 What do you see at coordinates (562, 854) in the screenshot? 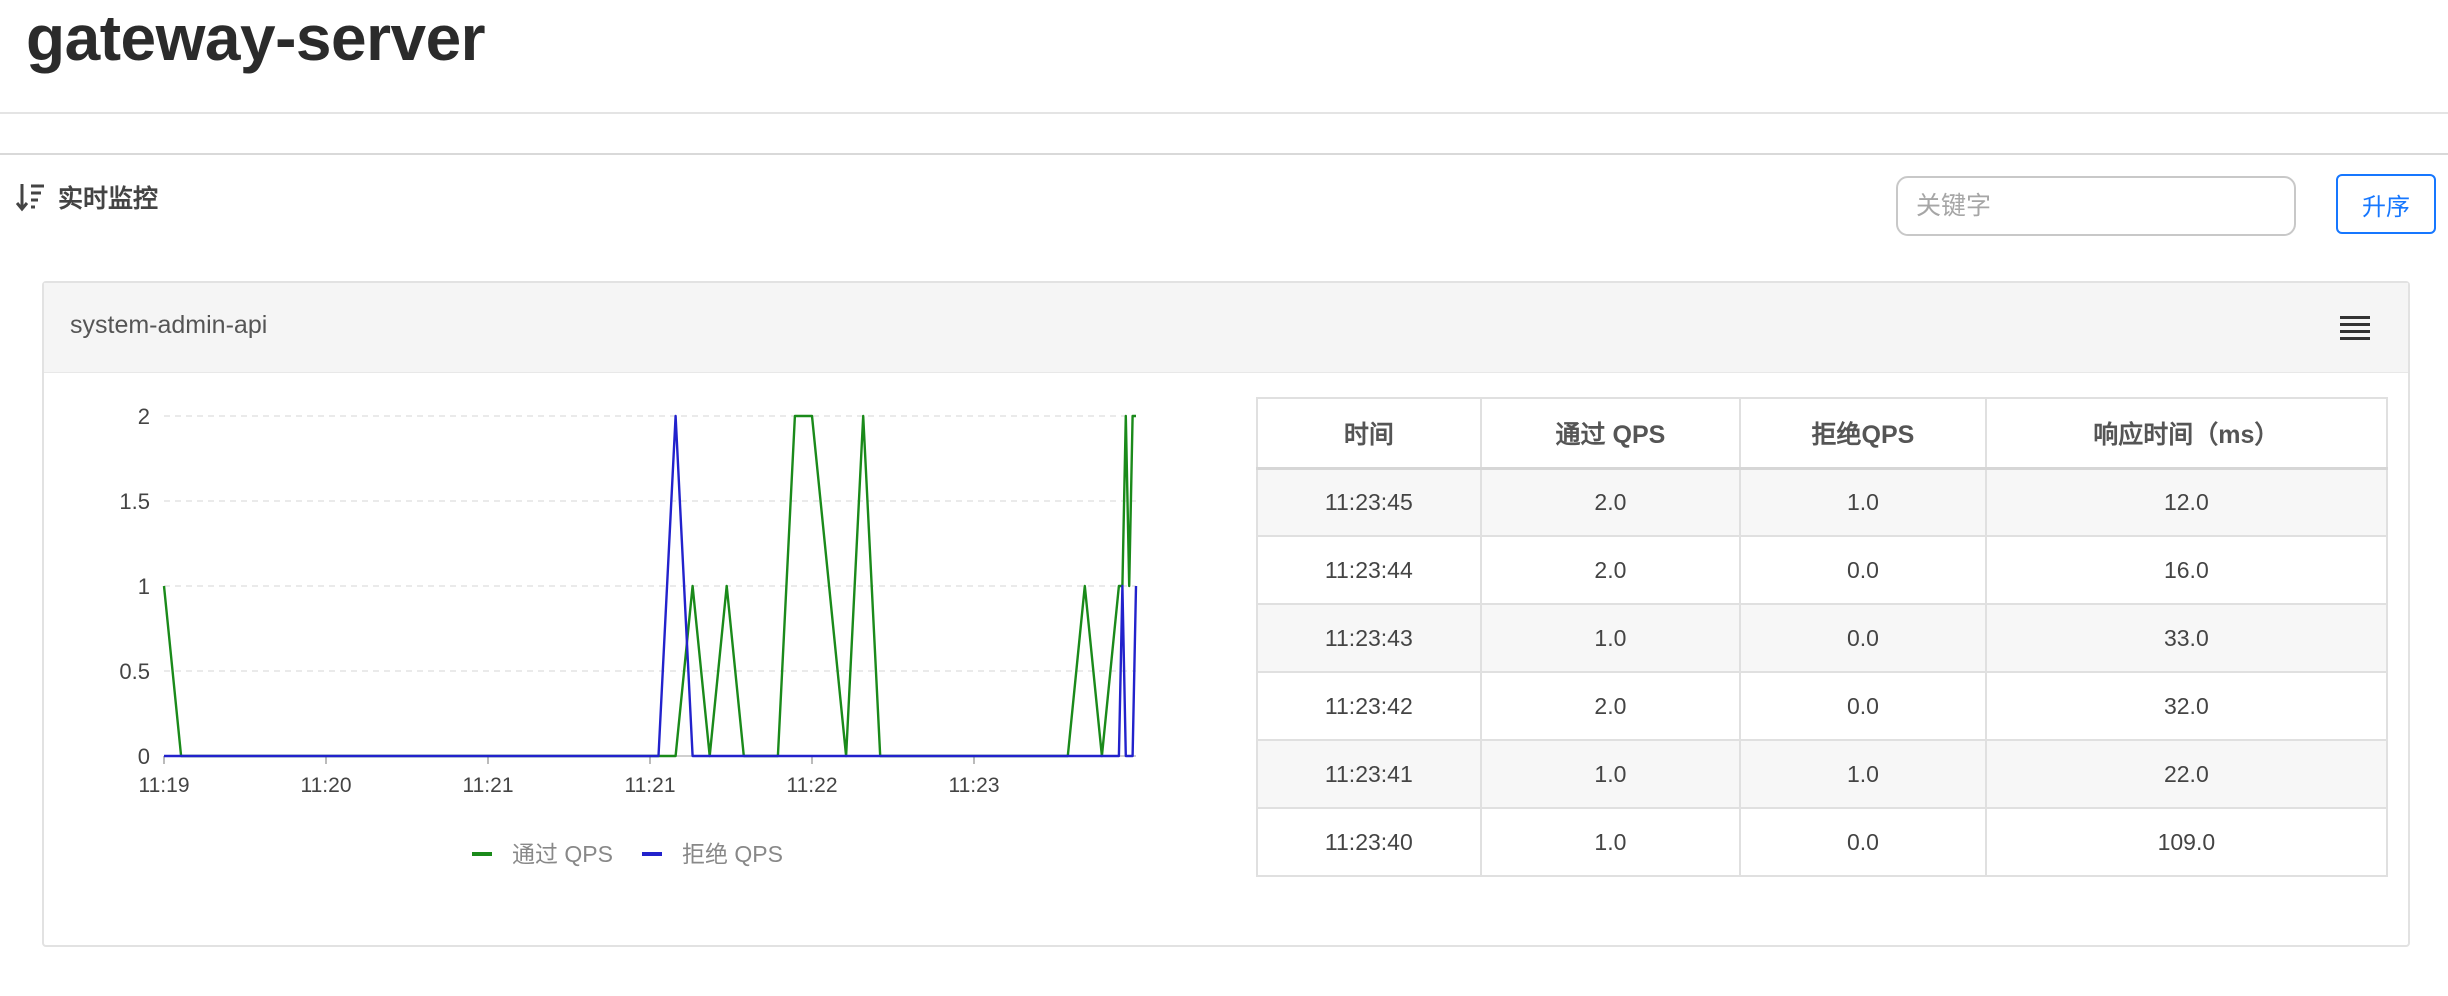
I see `legend-label: 通过 QPS` at bounding box center [562, 854].